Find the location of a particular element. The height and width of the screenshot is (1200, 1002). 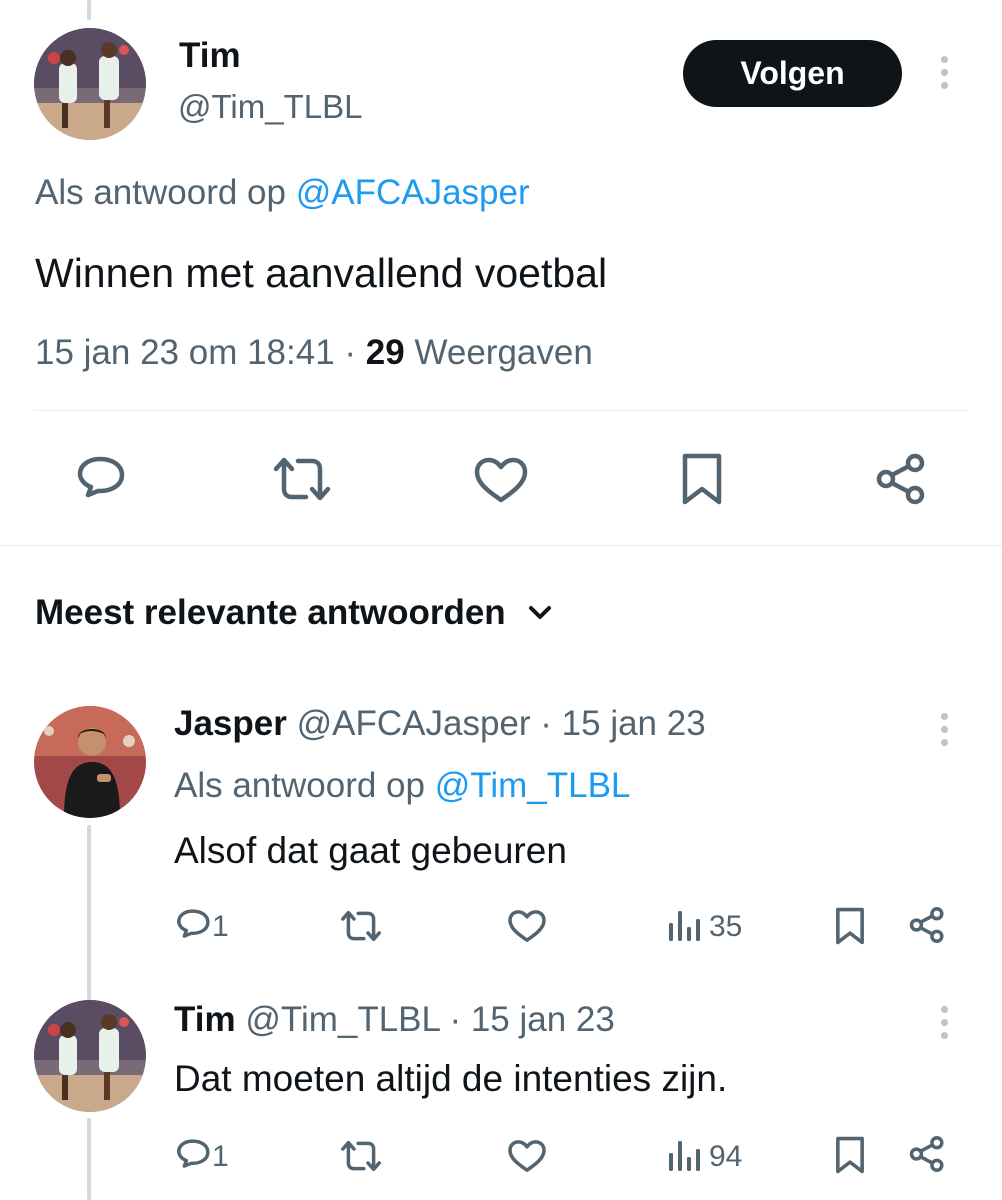

divider is located at coordinates (501, 410).